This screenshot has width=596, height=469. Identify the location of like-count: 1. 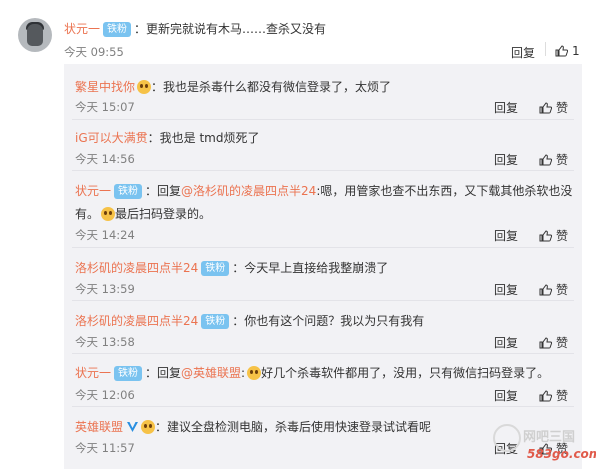
(576, 51).